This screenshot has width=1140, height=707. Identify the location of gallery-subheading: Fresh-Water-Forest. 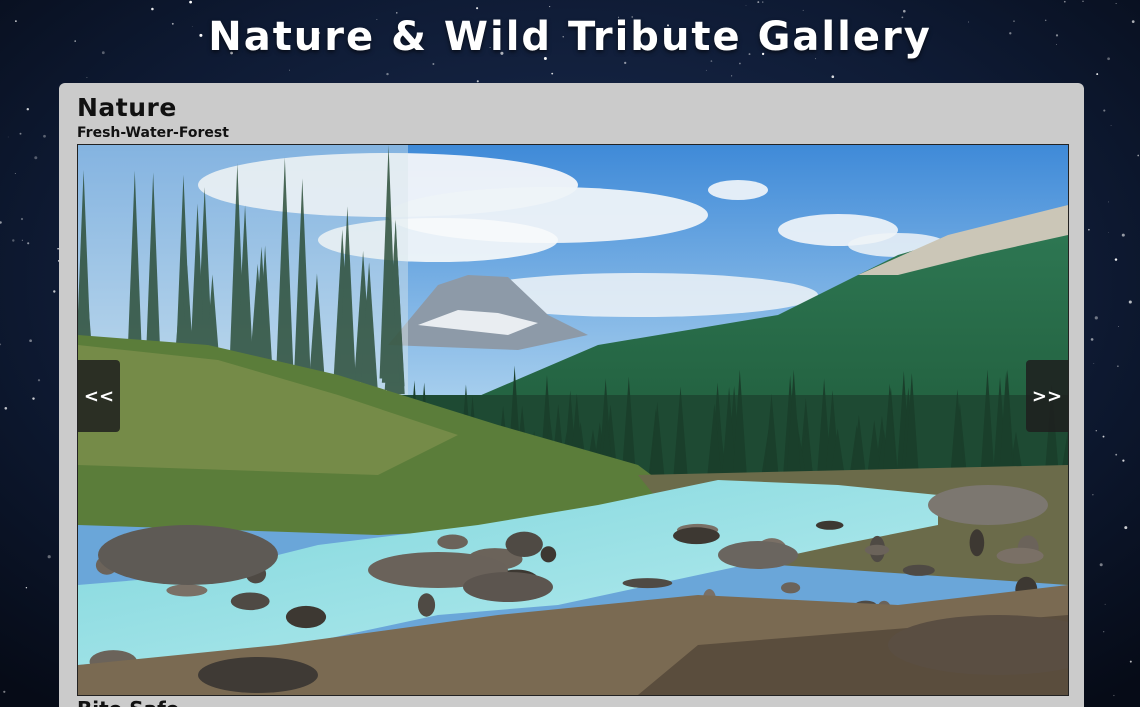
(153, 133).